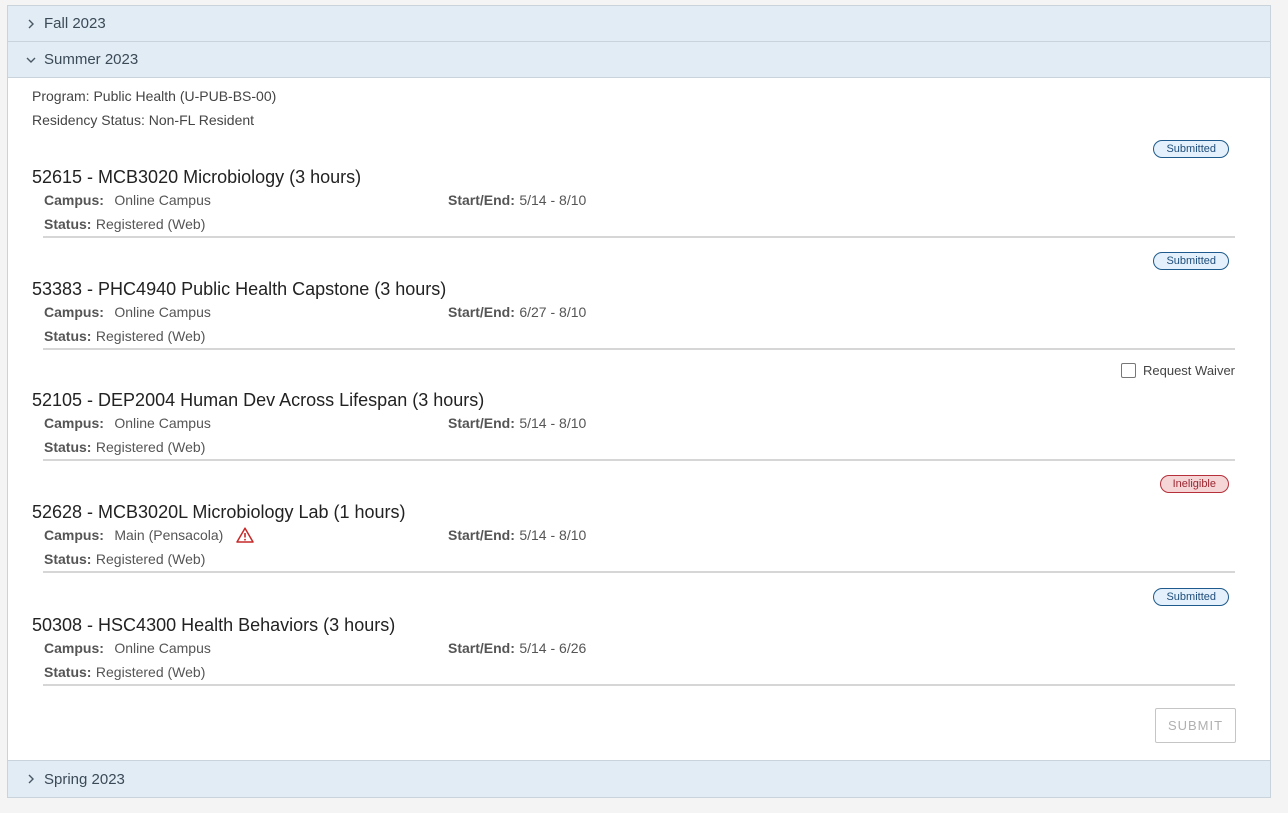  I want to click on term-label: Spring 2023, so click(84, 779).